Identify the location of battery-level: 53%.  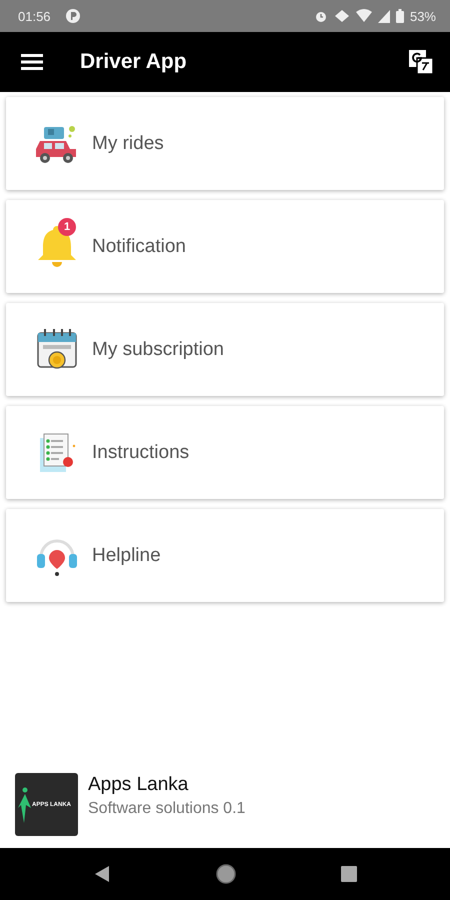
(423, 16).